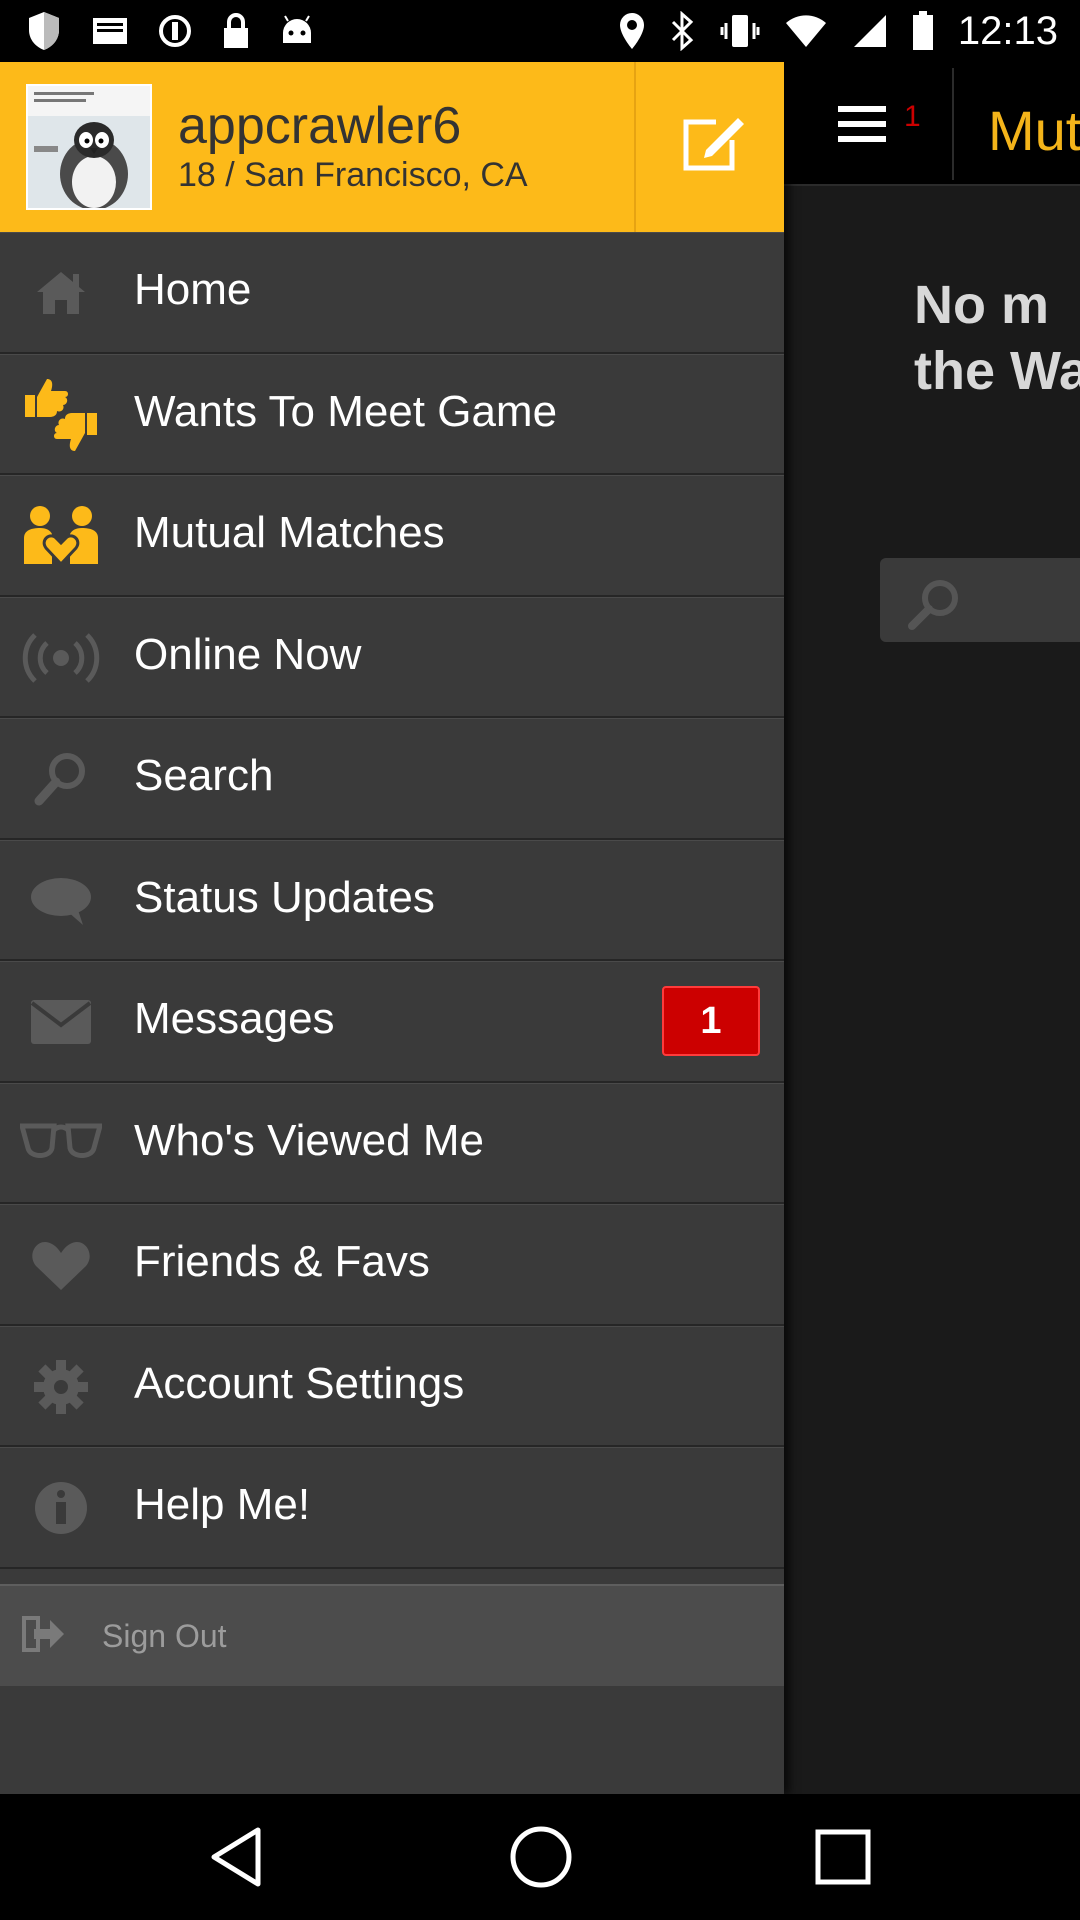  I want to click on vibrate-icon, so click(740, 31).